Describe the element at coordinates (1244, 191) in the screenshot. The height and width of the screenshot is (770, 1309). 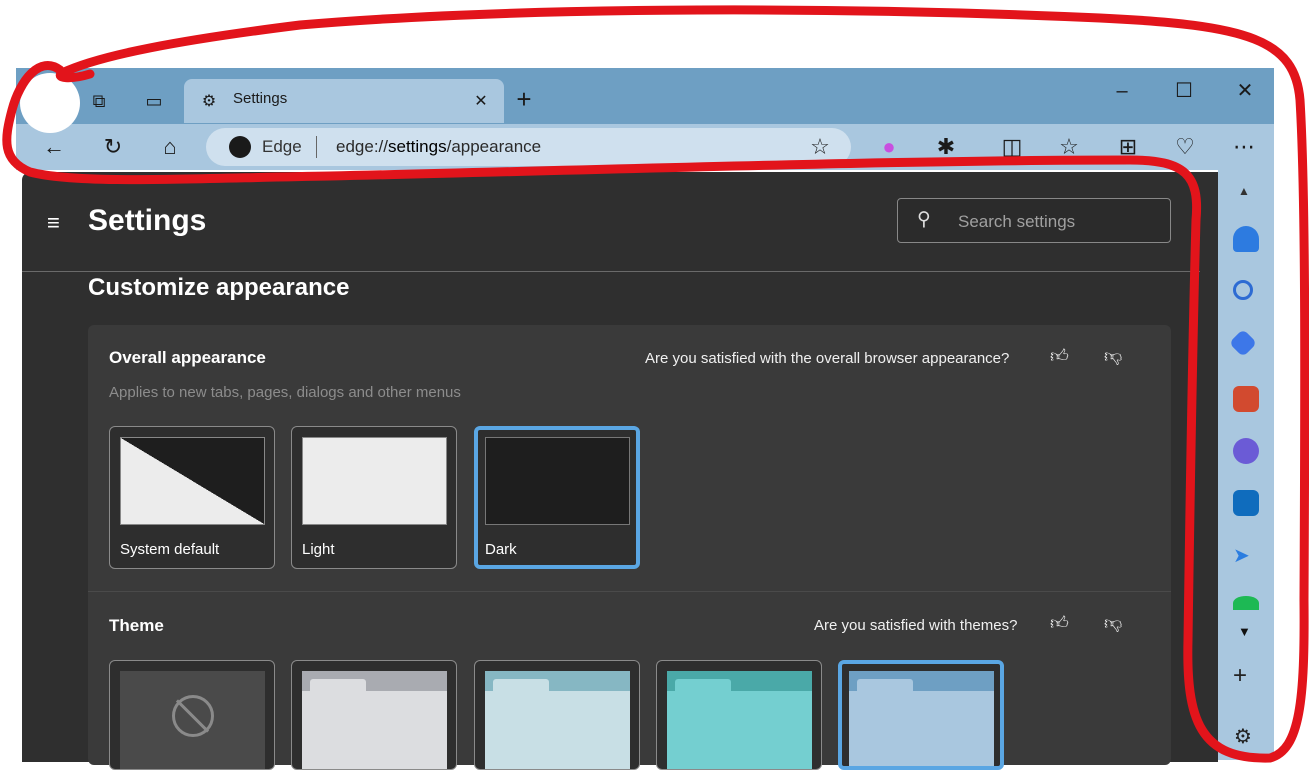
I see `scroll-up-icon: ▲` at that location.